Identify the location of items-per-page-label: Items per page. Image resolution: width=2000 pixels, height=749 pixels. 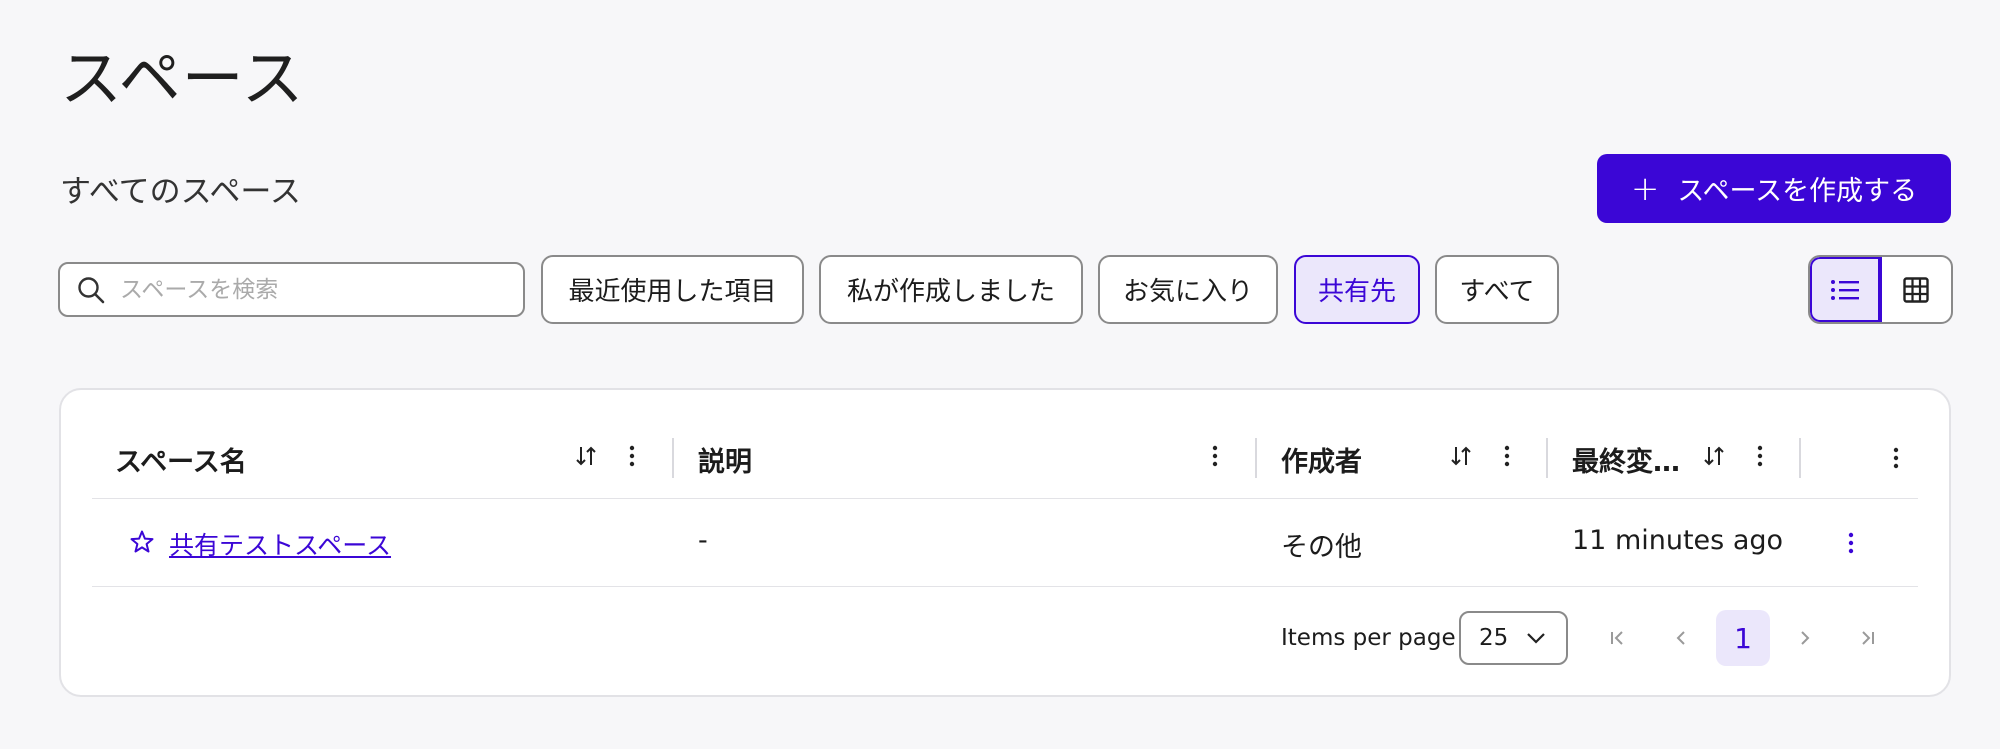
(1368, 638).